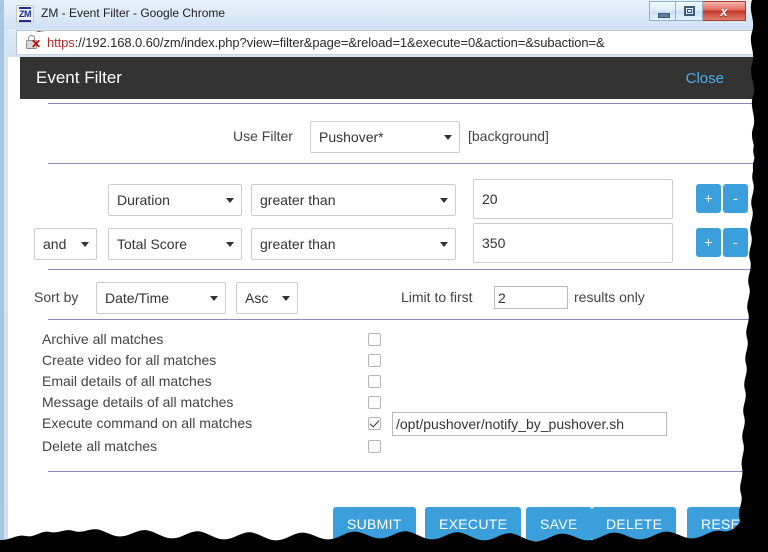  Describe the element at coordinates (25, 14) in the screenshot. I see `zm-favicon-icon: ZM` at that location.